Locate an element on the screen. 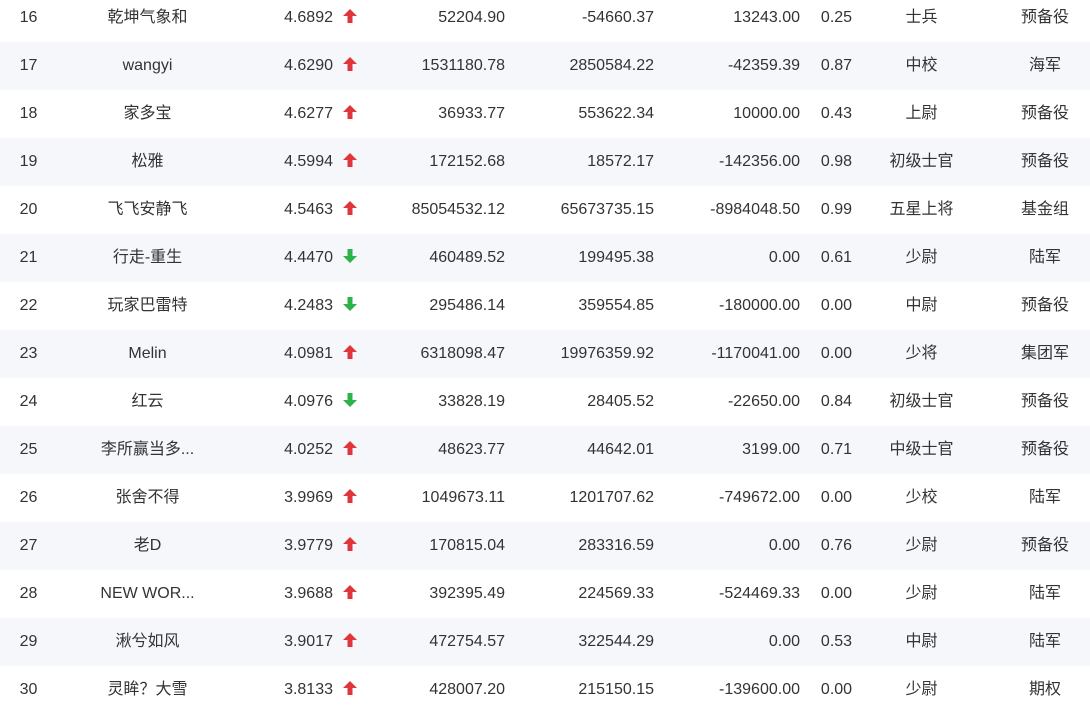 The height and width of the screenshot is (714, 1090). value1-cell: 36933.77 is located at coordinates (471, 113).